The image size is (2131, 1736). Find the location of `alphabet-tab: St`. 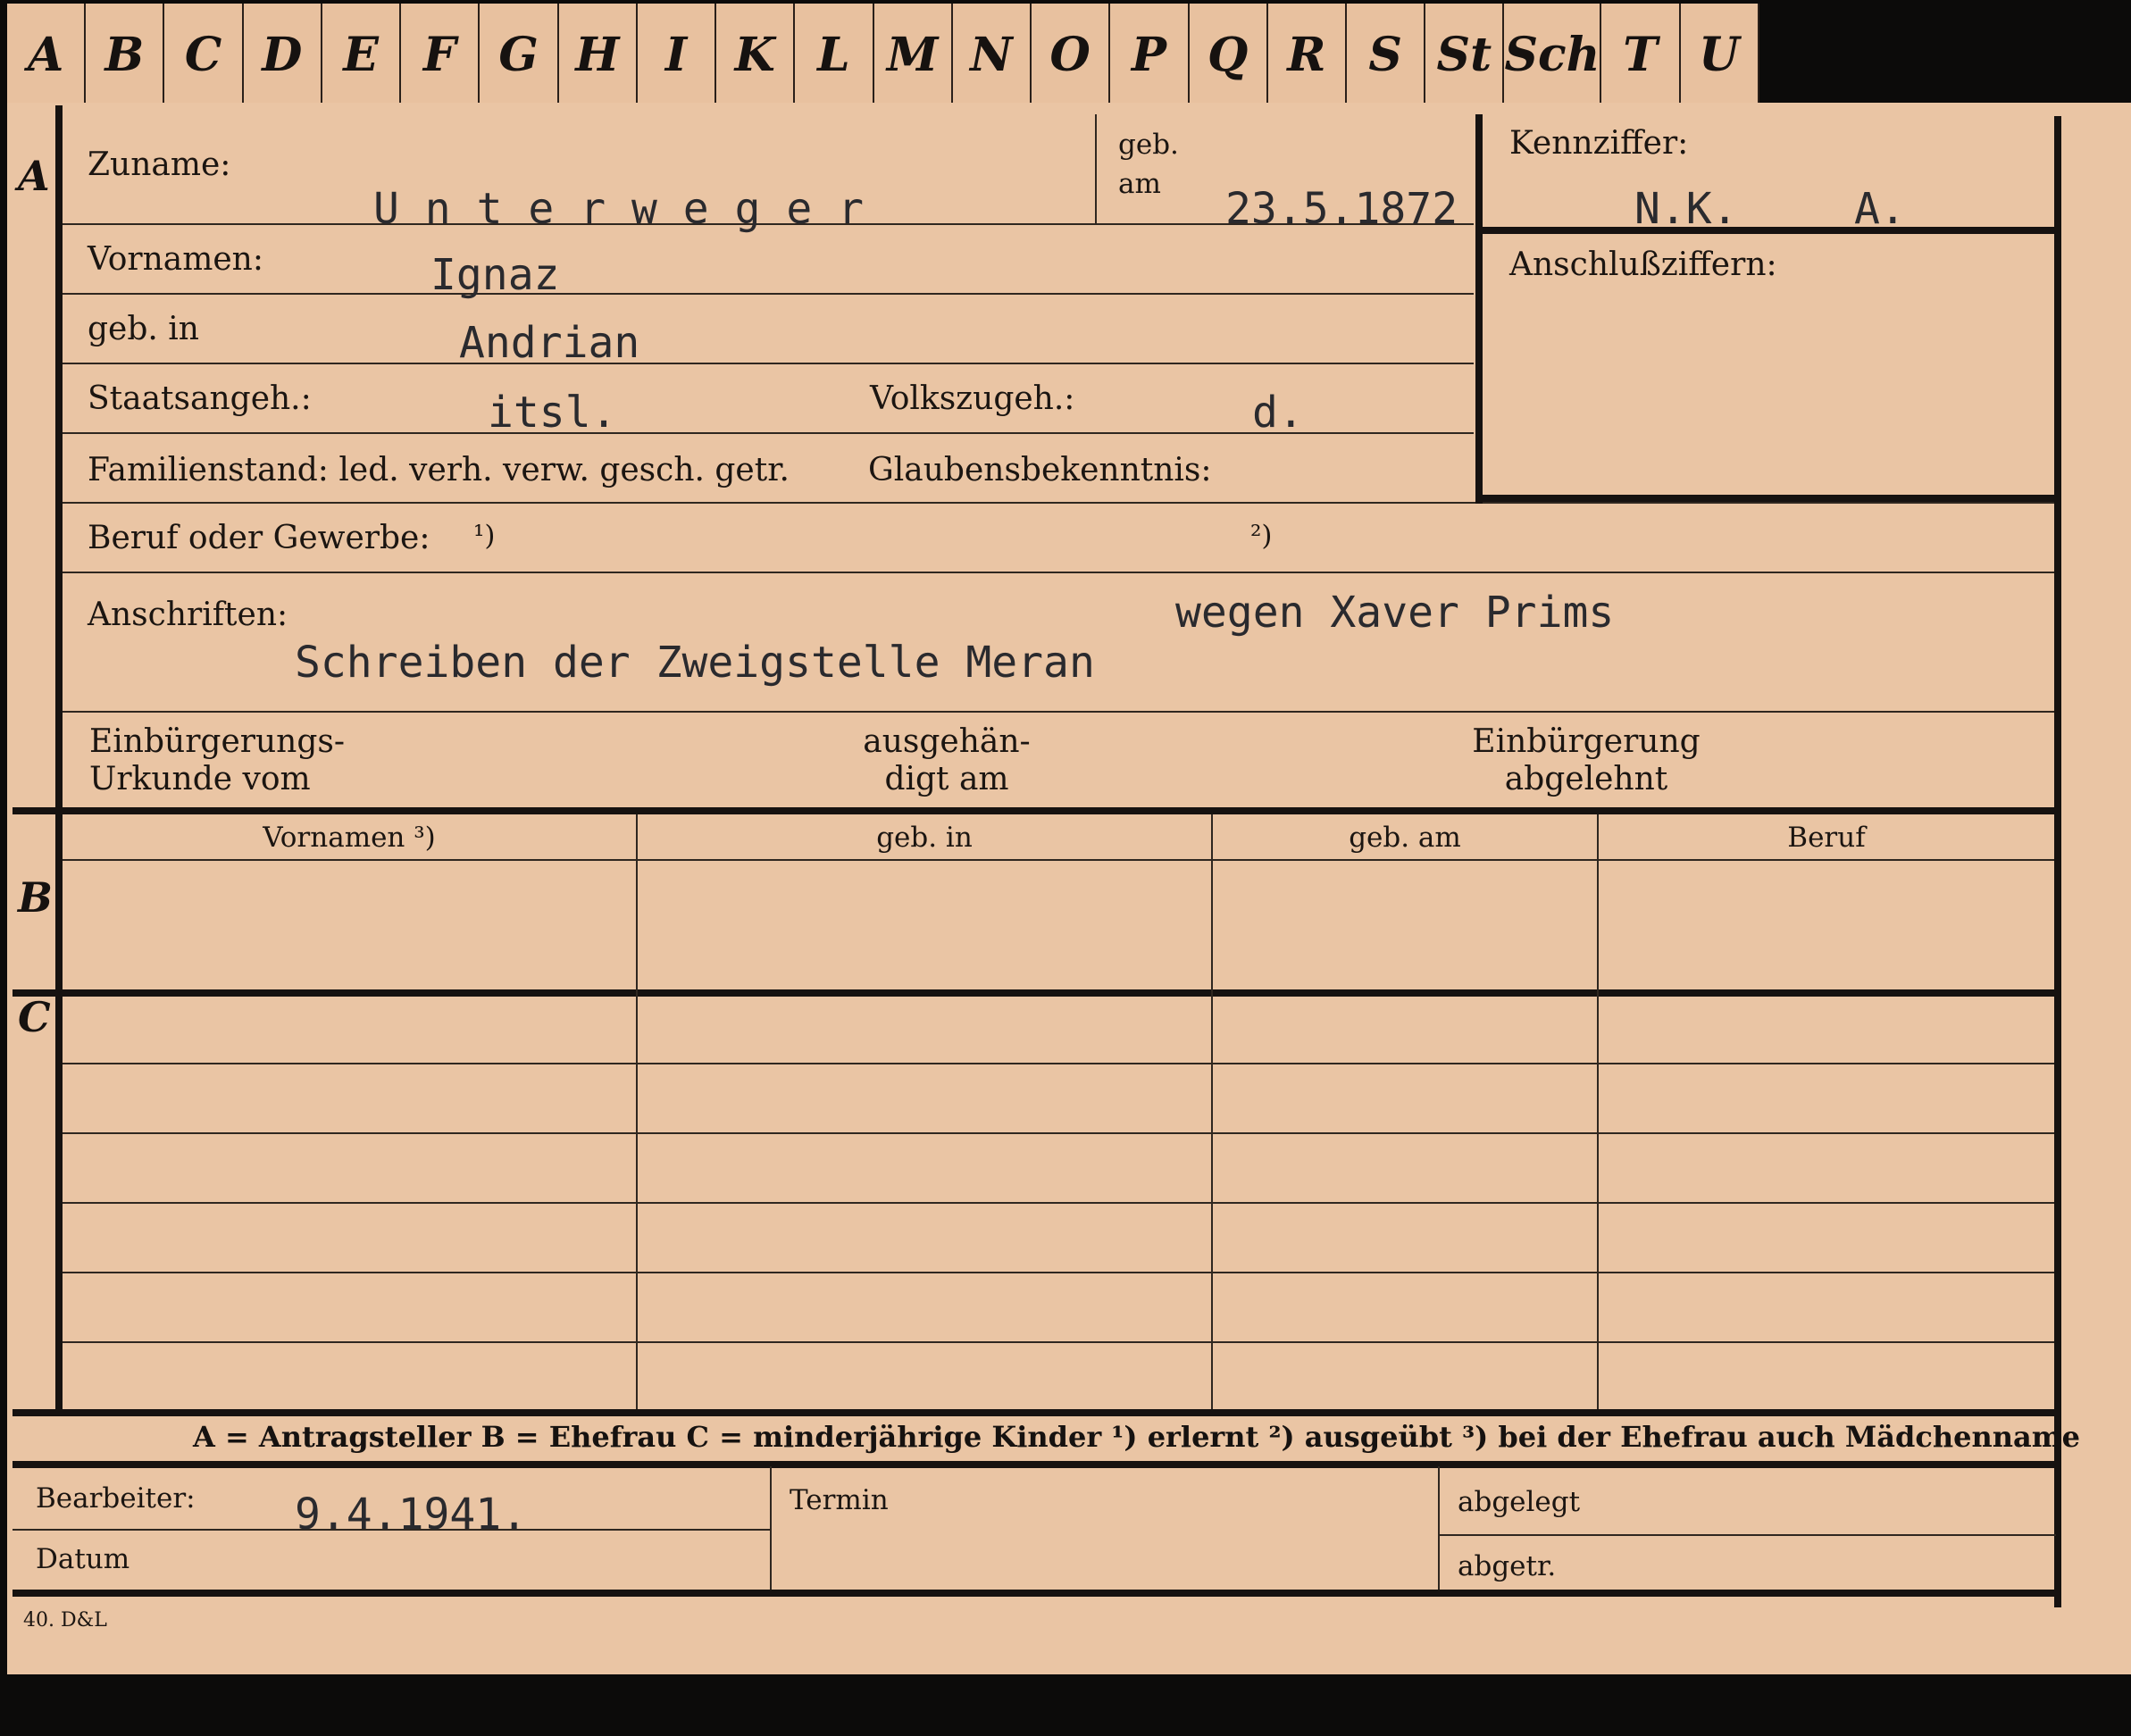

alphabet-tab: St is located at coordinates (1465, 54).